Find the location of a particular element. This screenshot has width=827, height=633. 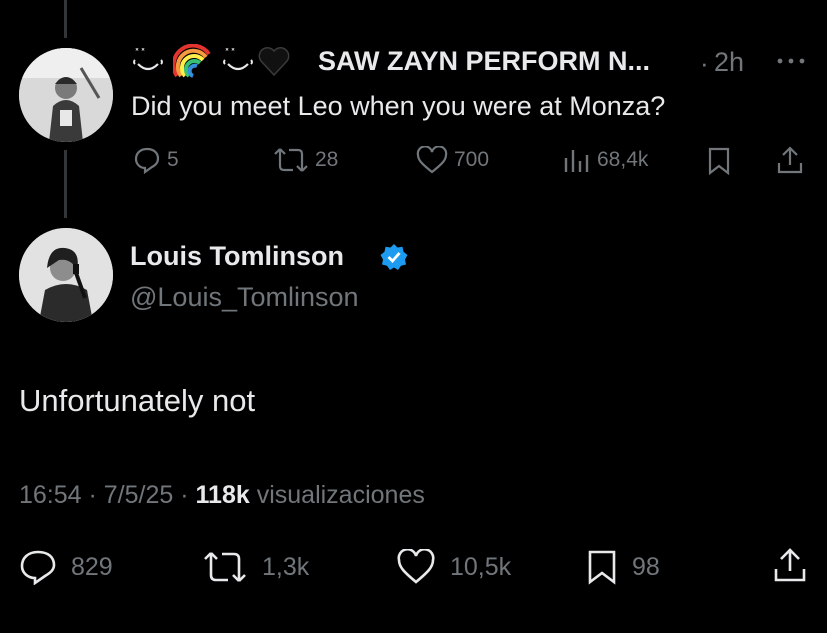

tweet-view-label: visualizaciones is located at coordinates (337, 495).